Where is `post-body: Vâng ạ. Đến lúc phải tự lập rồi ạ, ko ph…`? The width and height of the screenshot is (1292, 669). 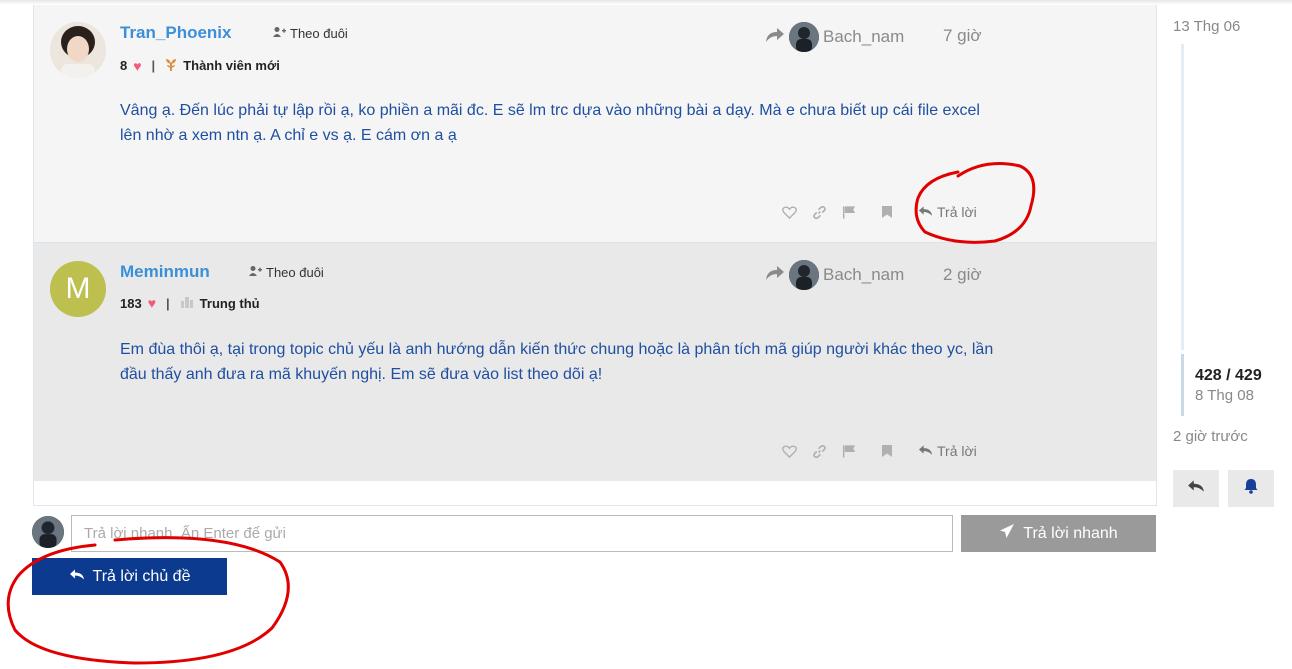 post-body: Vâng ạ. Đến lúc phải tự lập rồi ạ, ko ph… is located at coordinates (550, 123).